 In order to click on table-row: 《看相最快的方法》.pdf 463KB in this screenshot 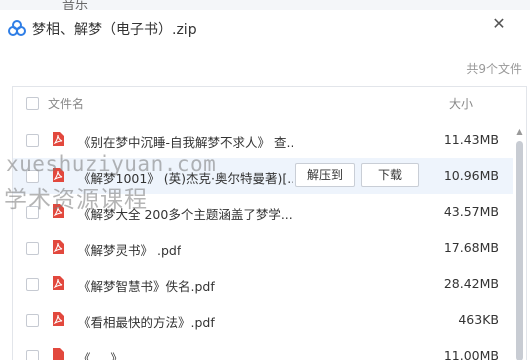, I will do `click(263, 320)`.